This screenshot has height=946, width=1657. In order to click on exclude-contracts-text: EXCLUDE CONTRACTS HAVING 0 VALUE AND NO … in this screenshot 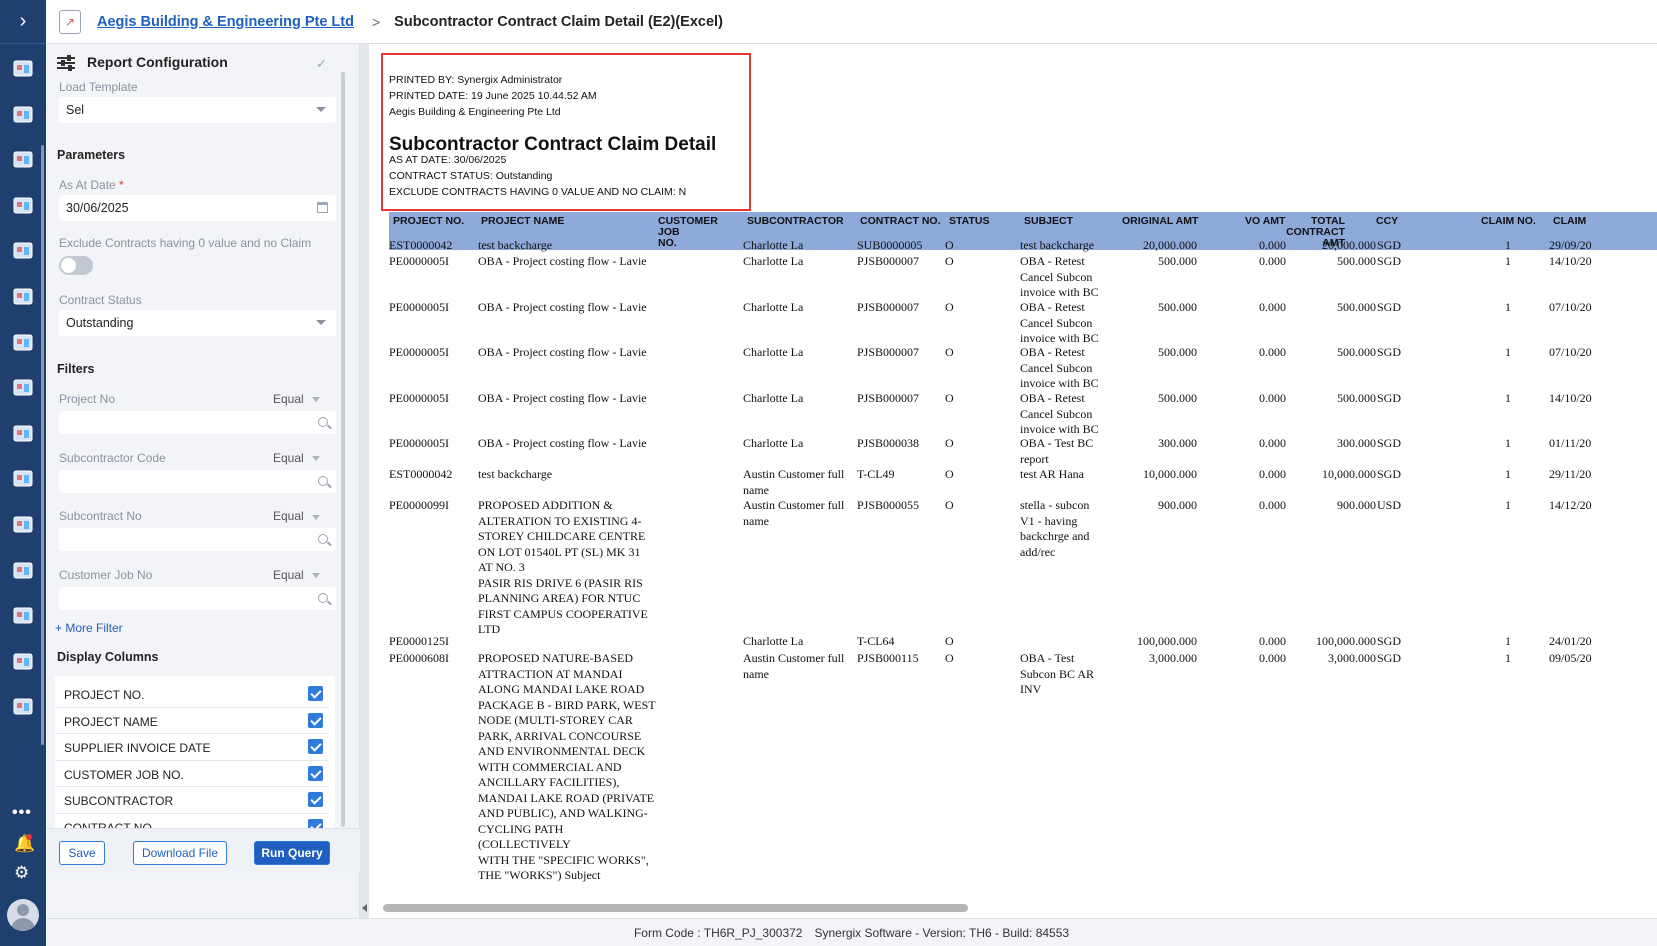, I will do `click(538, 192)`.